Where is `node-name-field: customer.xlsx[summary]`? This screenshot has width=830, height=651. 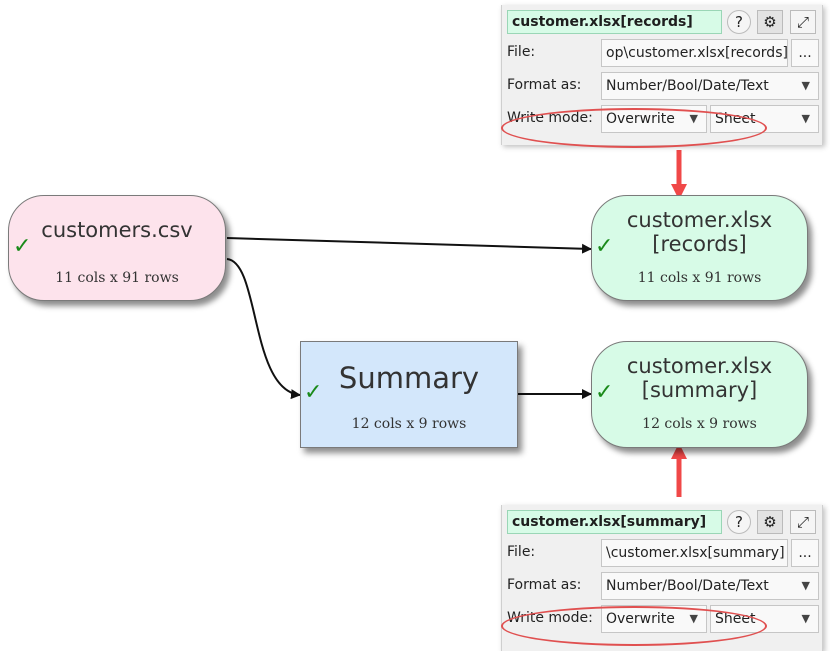
node-name-field: customer.xlsx[summary] is located at coordinates (614, 522).